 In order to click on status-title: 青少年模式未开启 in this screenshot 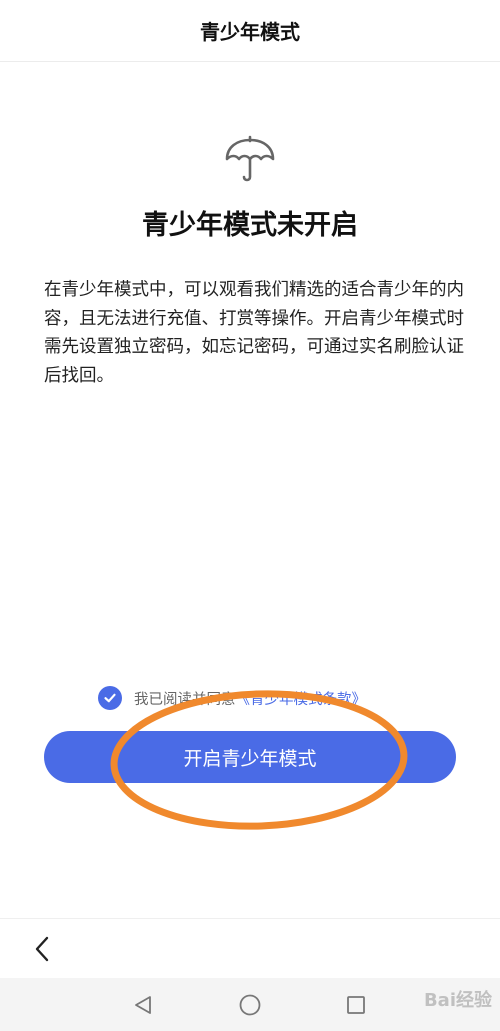, I will do `click(250, 225)`.